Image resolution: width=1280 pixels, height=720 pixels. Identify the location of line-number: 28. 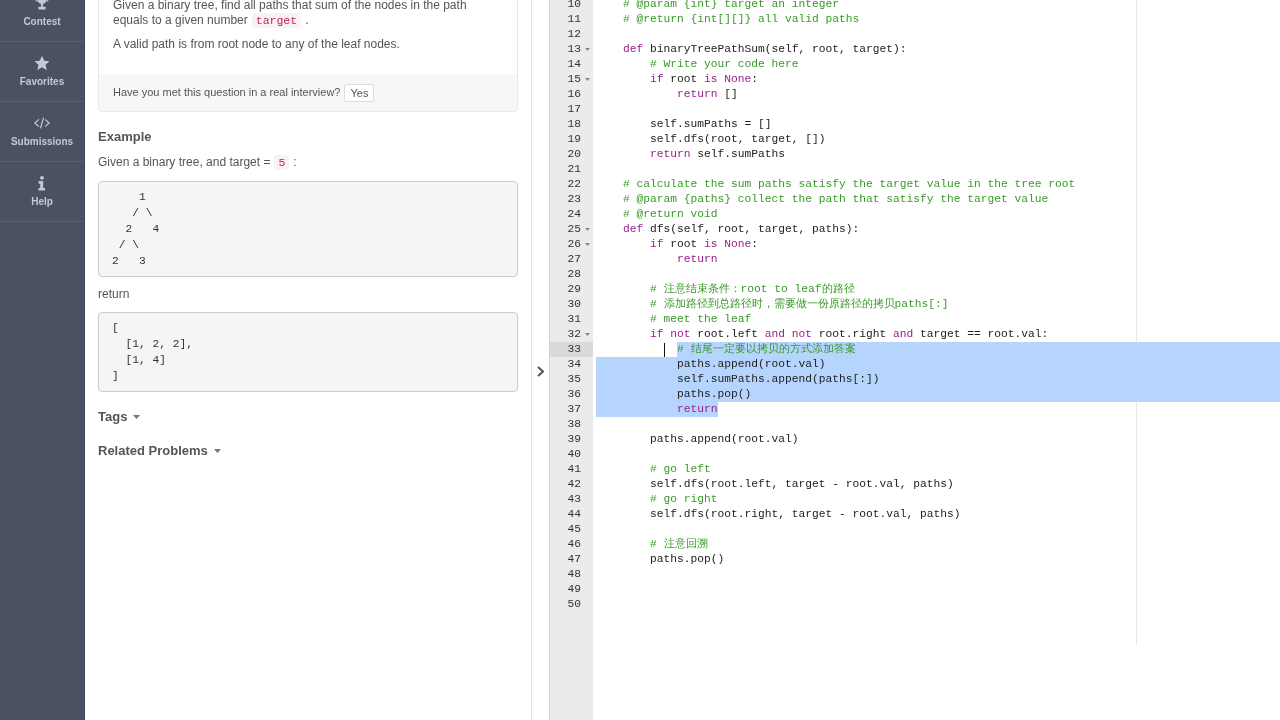
(573, 274).